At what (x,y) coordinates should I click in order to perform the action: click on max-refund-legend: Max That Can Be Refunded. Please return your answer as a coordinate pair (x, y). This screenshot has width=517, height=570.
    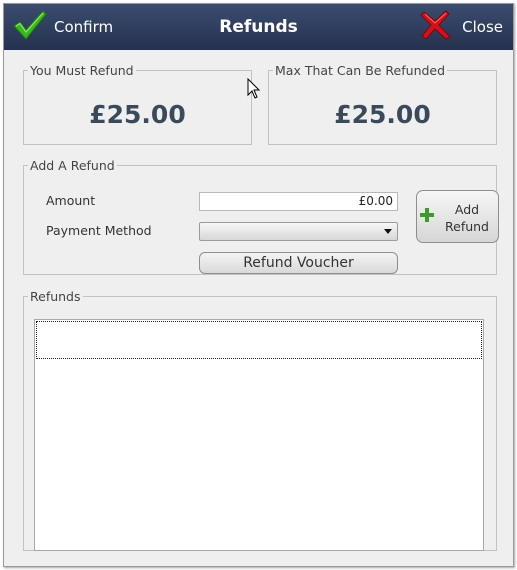
    Looking at the image, I should click on (360, 70).